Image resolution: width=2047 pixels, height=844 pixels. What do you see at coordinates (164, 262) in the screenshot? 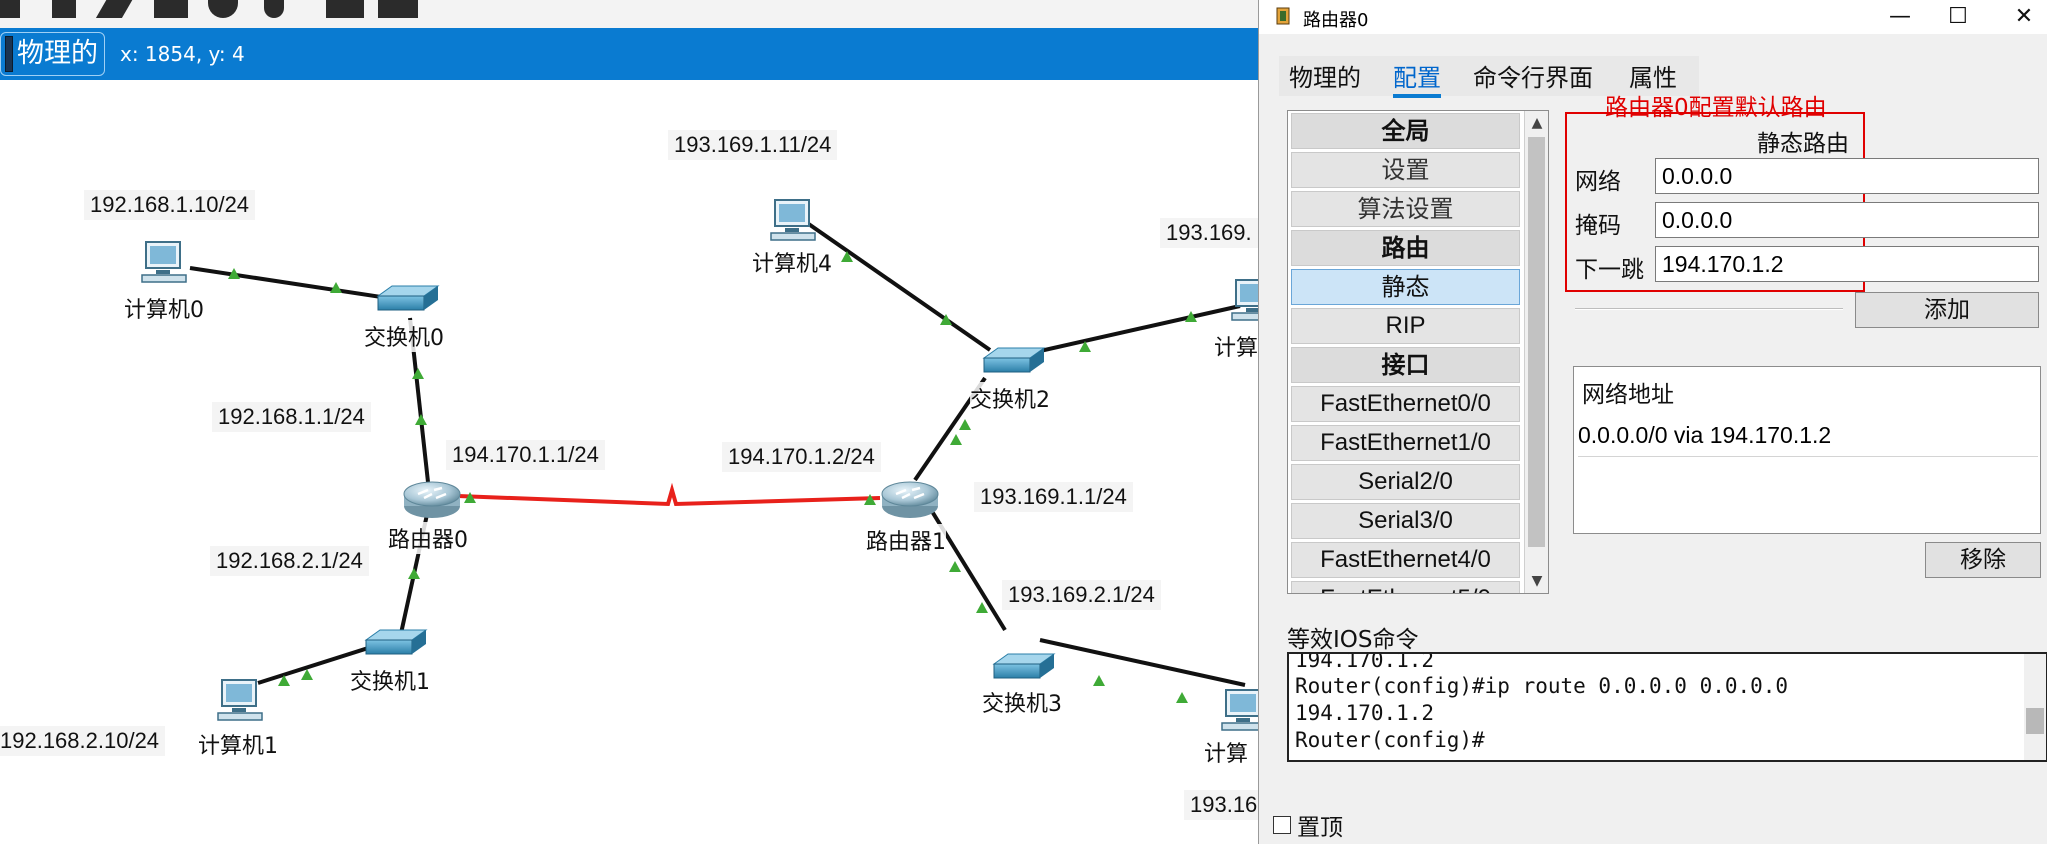
I see `pc0-icon` at bounding box center [164, 262].